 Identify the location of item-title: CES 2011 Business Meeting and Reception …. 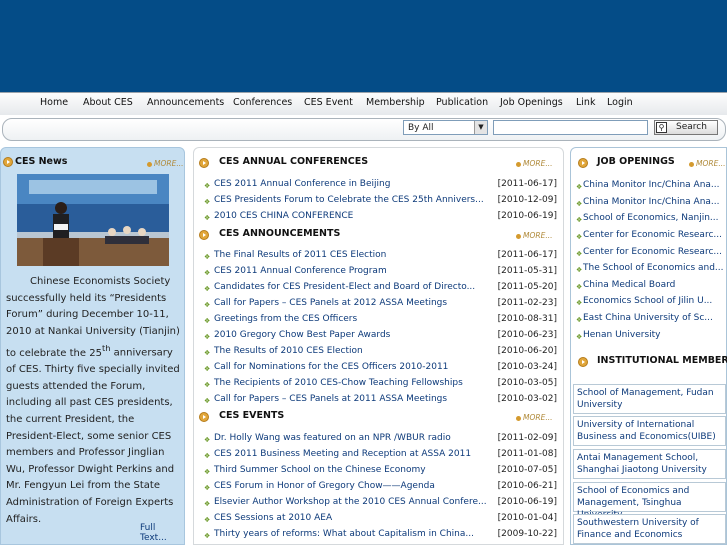
(342, 454).